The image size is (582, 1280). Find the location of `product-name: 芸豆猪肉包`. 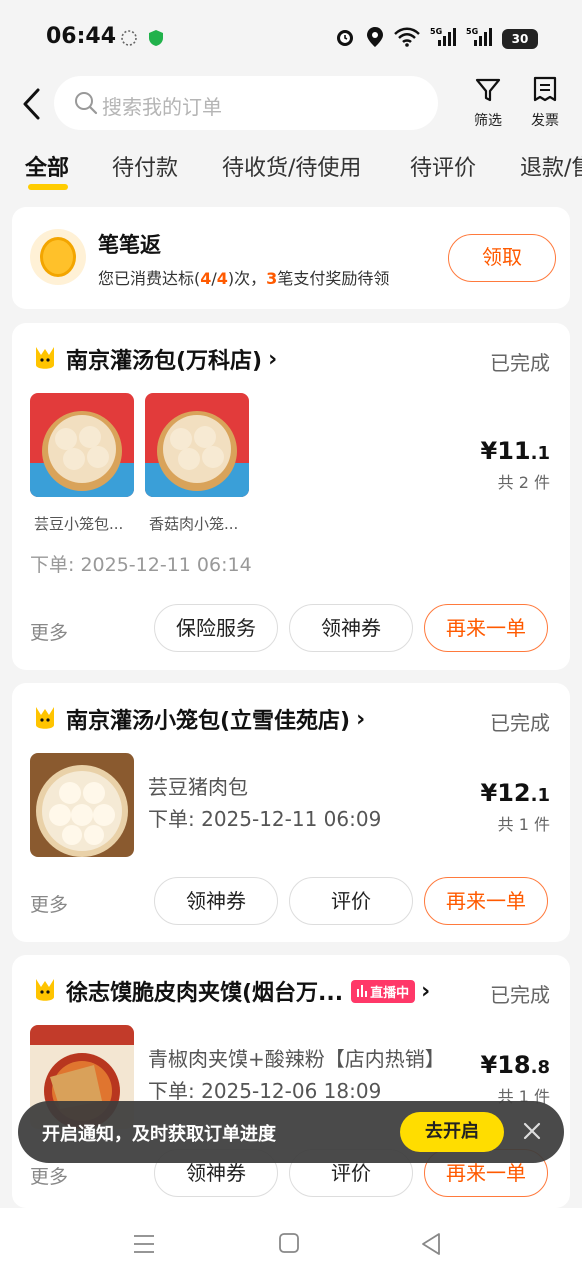

product-name: 芸豆猪肉包 is located at coordinates (198, 787).